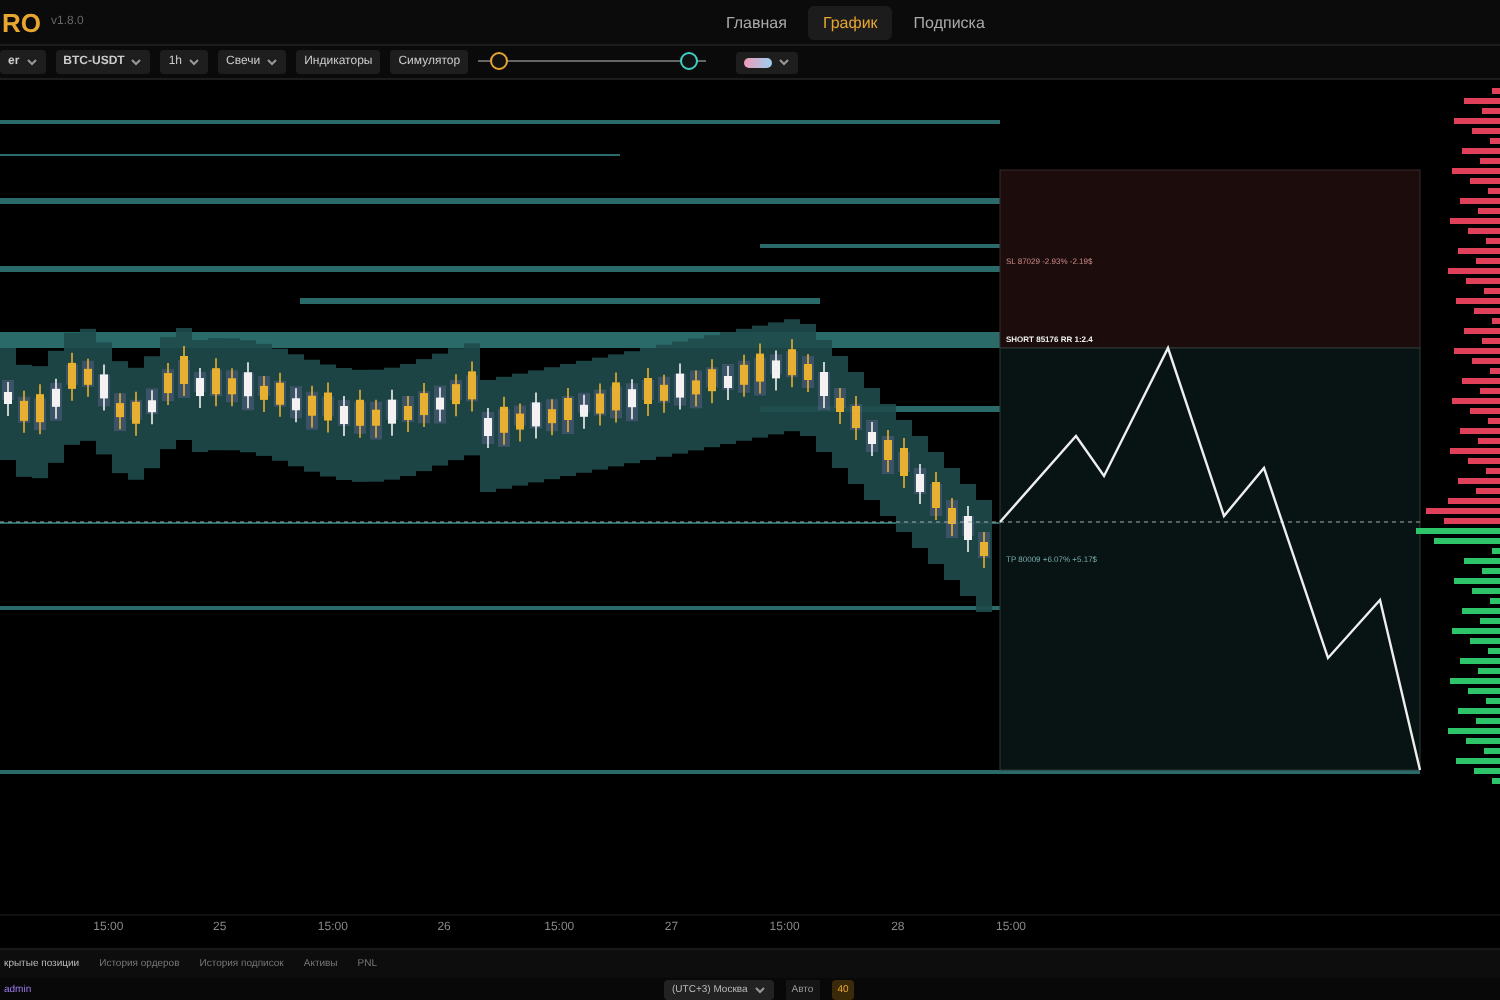 The image size is (1500, 1000). What do you see at coordinates (767, 62) in the screenshot?
I see `color-scheme-dropdown` at bounding box center [767, 62].